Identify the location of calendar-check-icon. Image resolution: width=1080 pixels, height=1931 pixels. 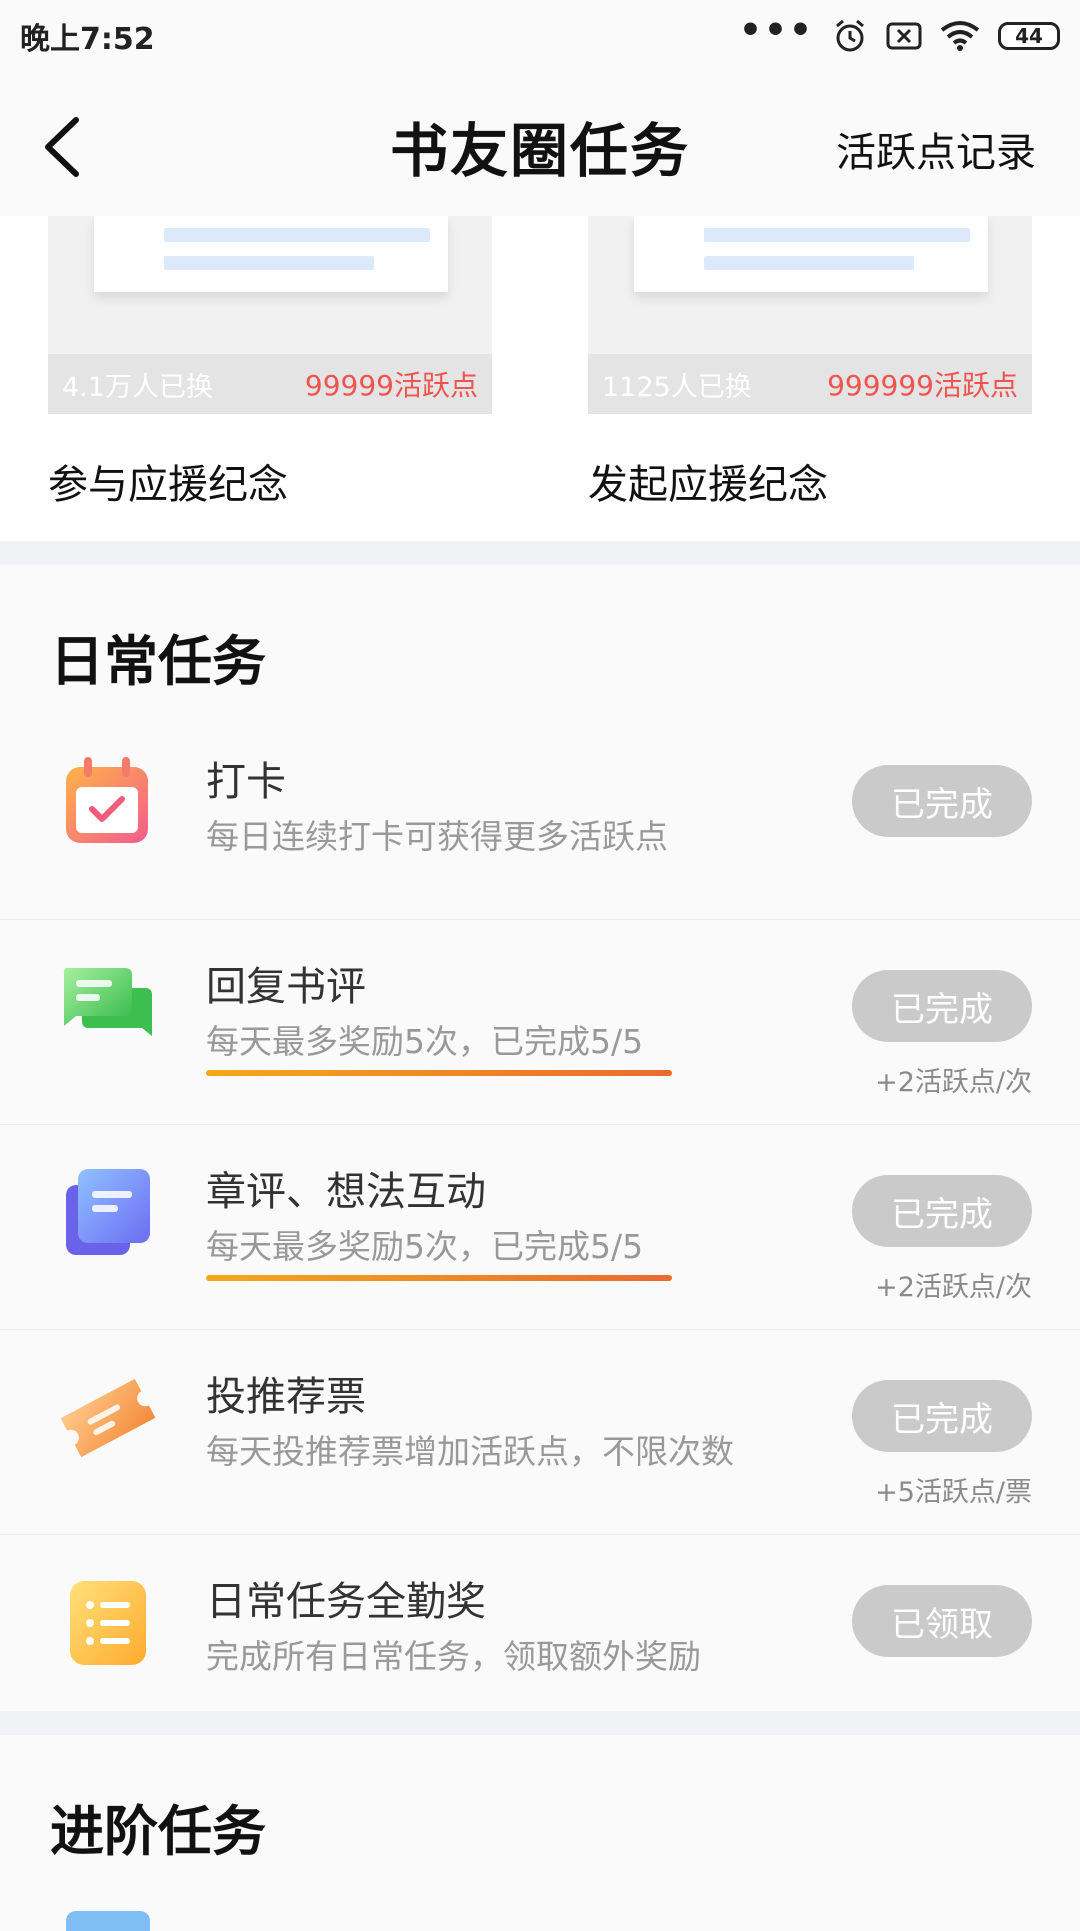
(107, 800).